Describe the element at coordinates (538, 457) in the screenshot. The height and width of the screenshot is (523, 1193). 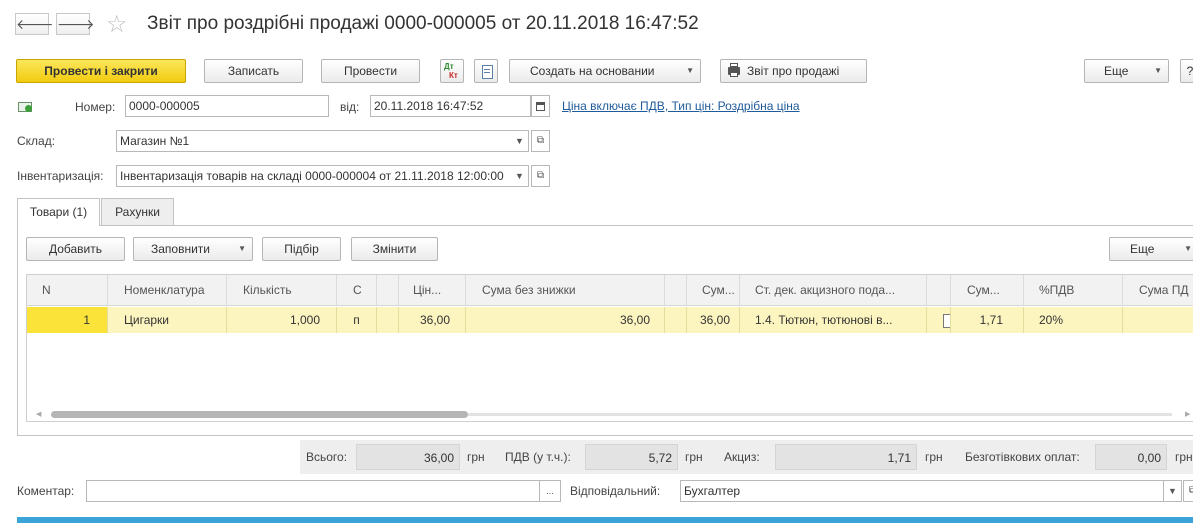
I see `vat-label: ПДВ (у т.ч.):` at that location.